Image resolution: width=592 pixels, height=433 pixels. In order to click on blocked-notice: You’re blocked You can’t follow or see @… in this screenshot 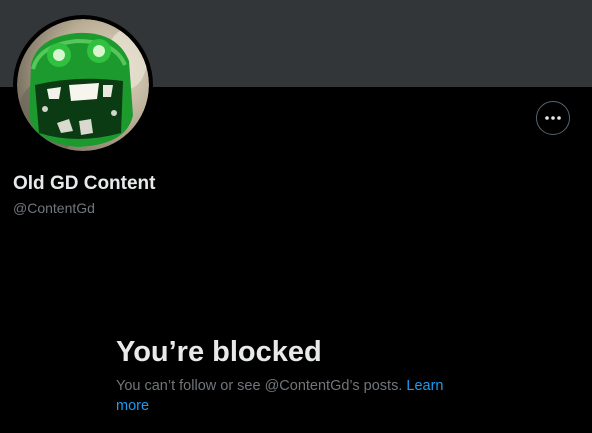, I will do `click(296, 375)`.